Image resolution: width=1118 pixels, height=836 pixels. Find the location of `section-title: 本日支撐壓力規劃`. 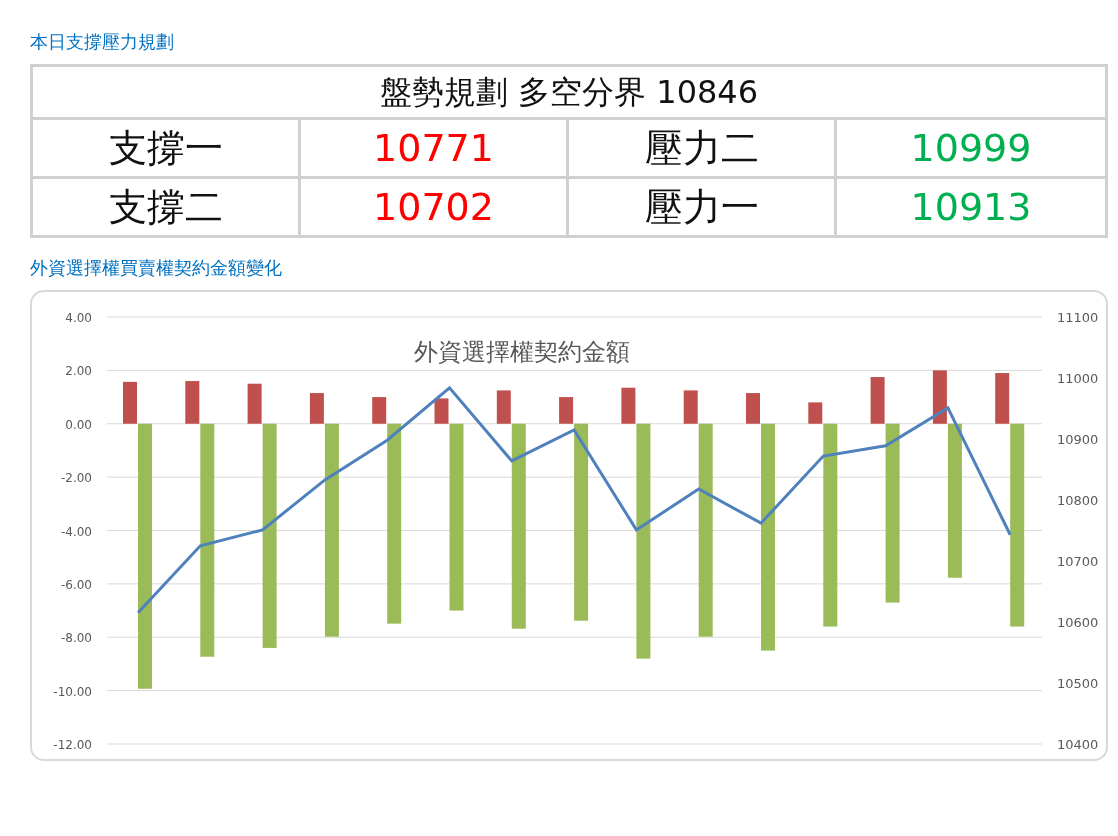

section-title: 本日支撐壓力規劃 is located at coordinates (102, 42).